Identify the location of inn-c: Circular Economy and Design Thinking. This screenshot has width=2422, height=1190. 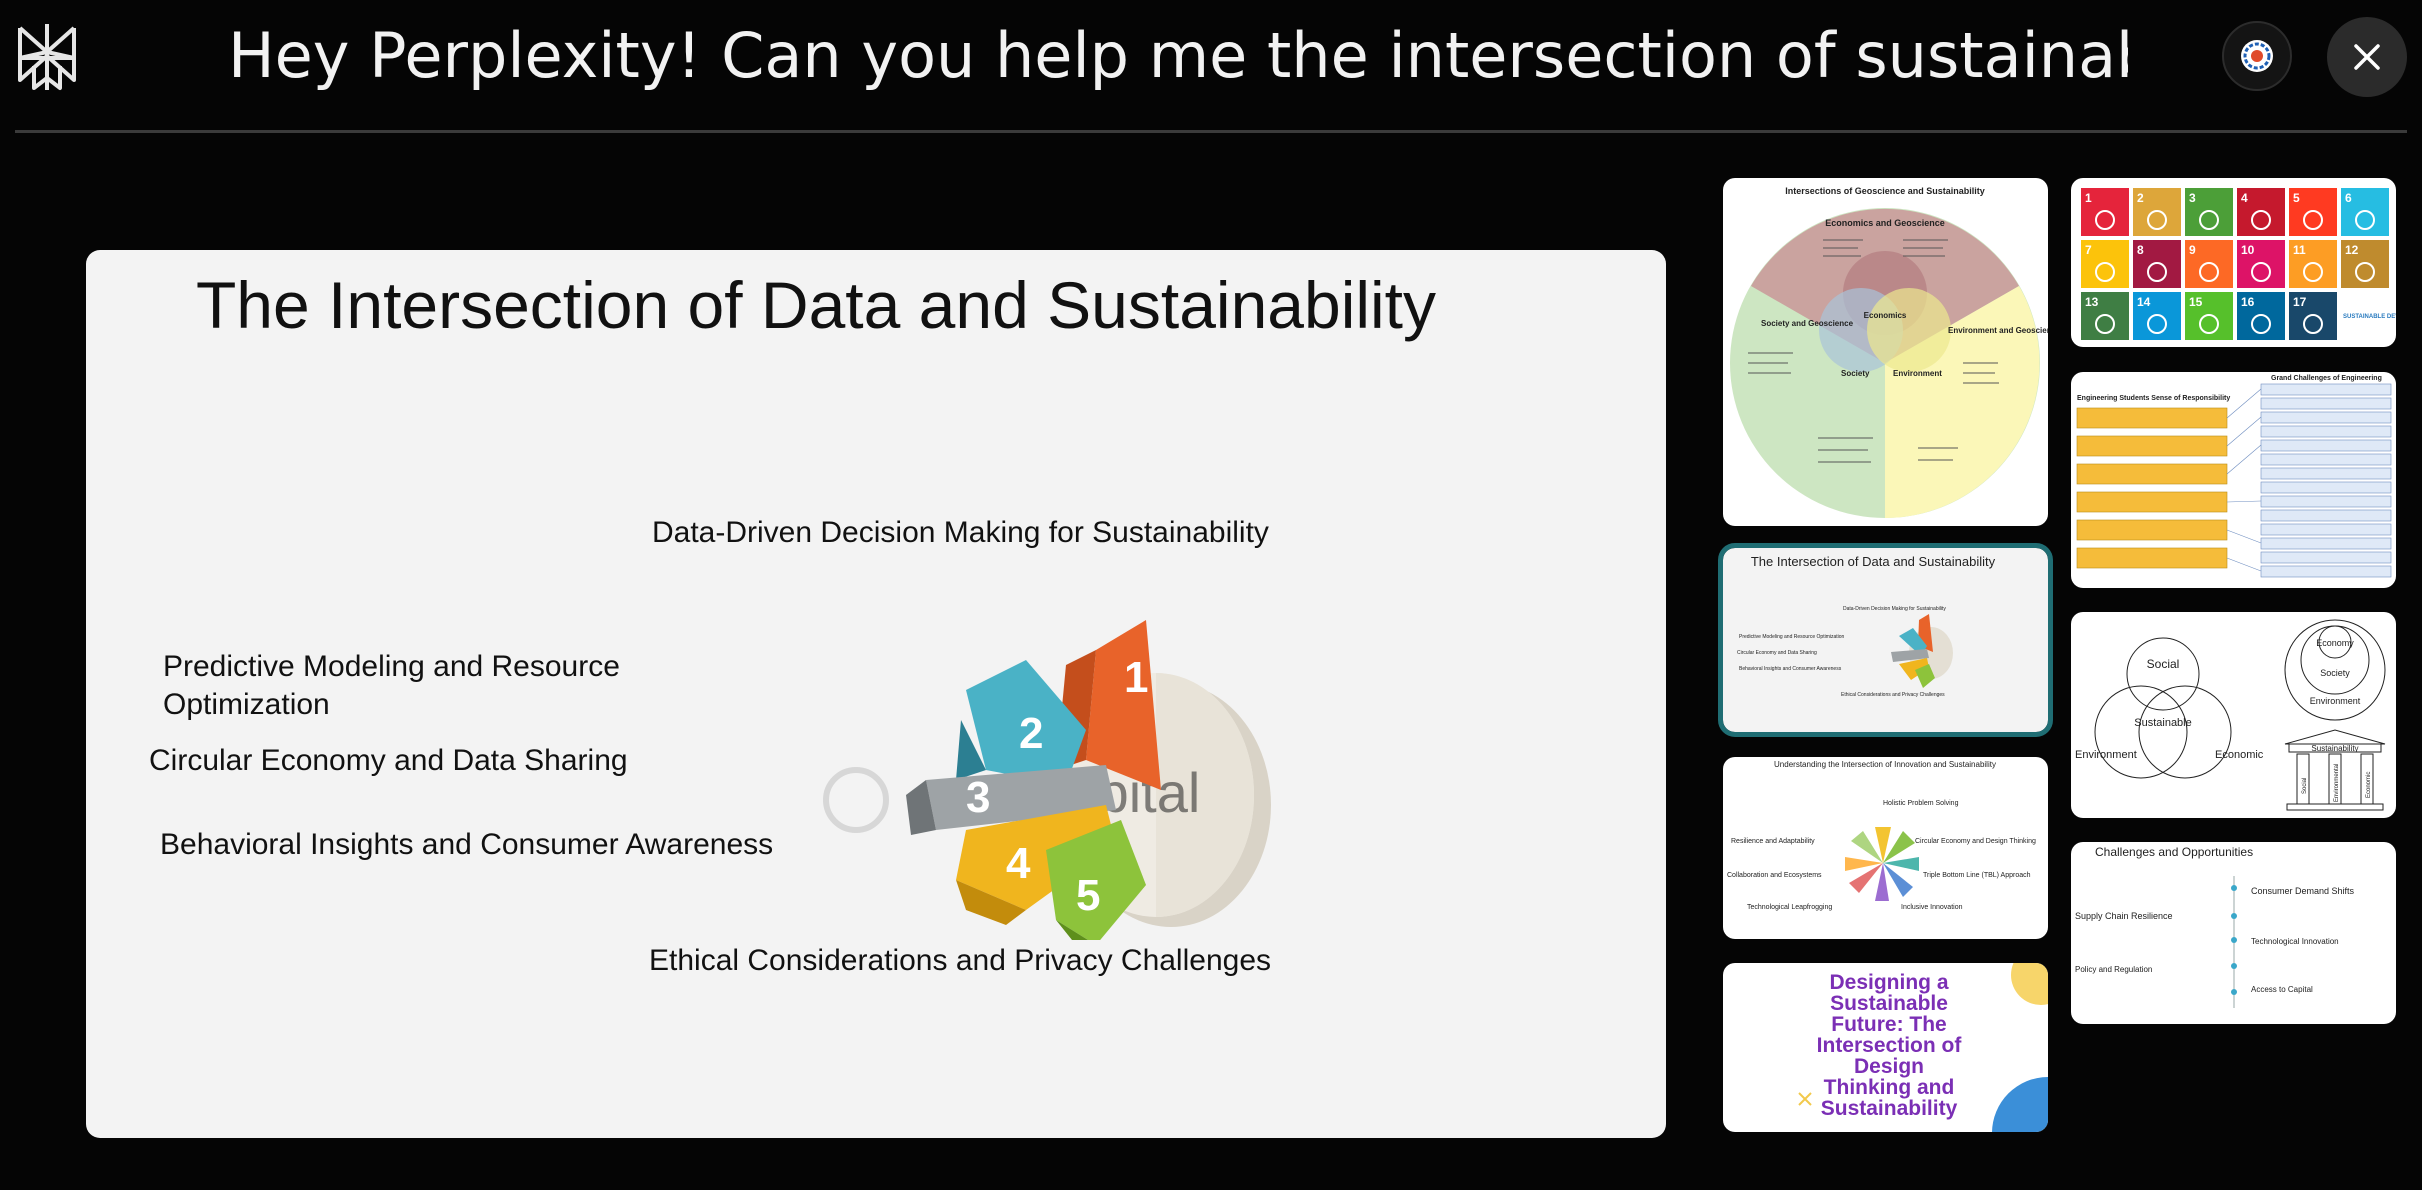
(1975, 841).